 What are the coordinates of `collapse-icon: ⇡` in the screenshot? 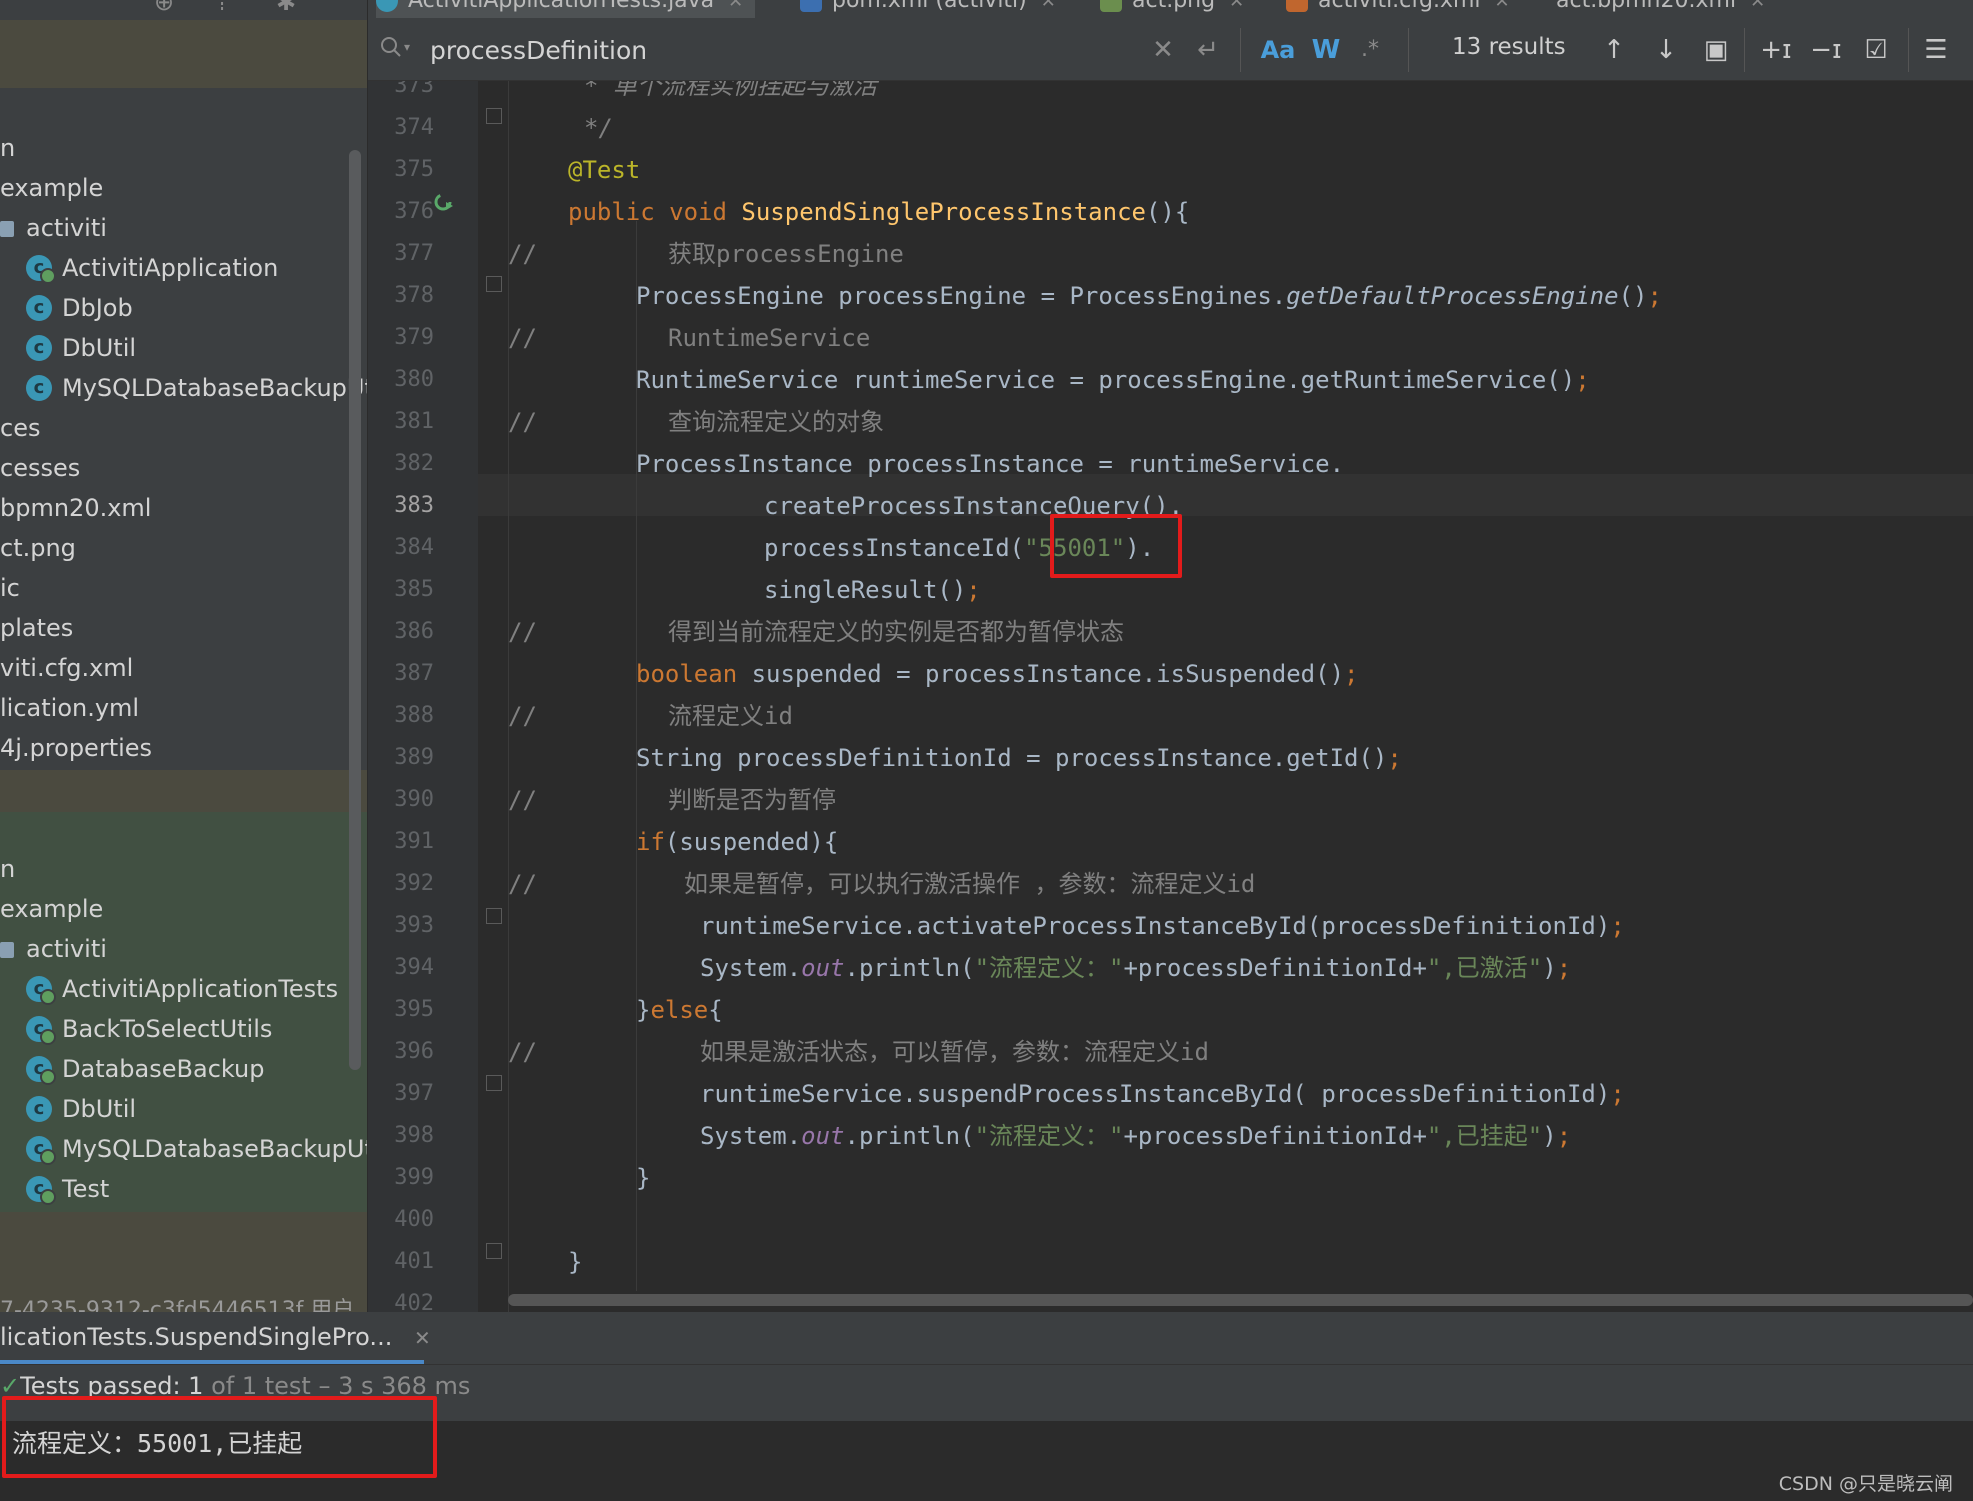 It's located at (222, 8).